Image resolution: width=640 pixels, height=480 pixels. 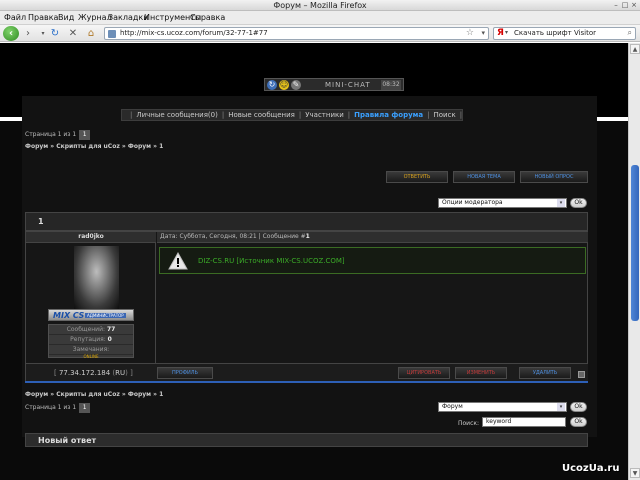 I want to click on search-bar: Я ▾ Скачать шрифт Visitor ⌕, so click(x=564, y=33).